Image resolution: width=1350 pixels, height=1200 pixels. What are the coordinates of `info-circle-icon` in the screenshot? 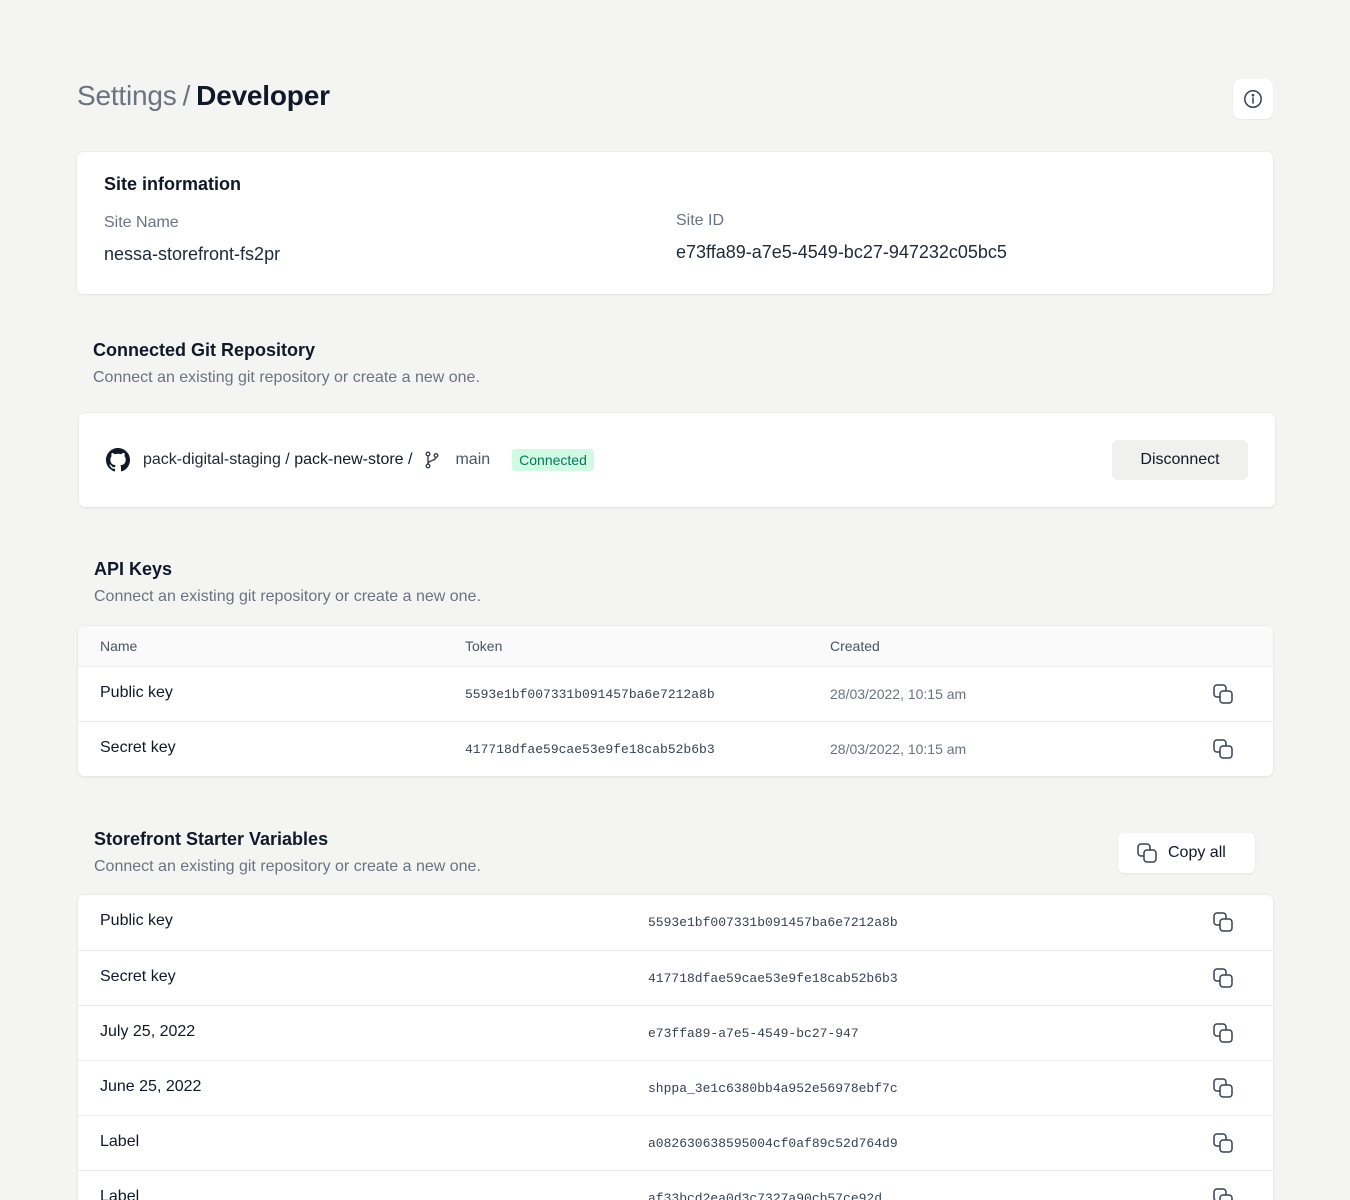 It's located at (1253, 99).